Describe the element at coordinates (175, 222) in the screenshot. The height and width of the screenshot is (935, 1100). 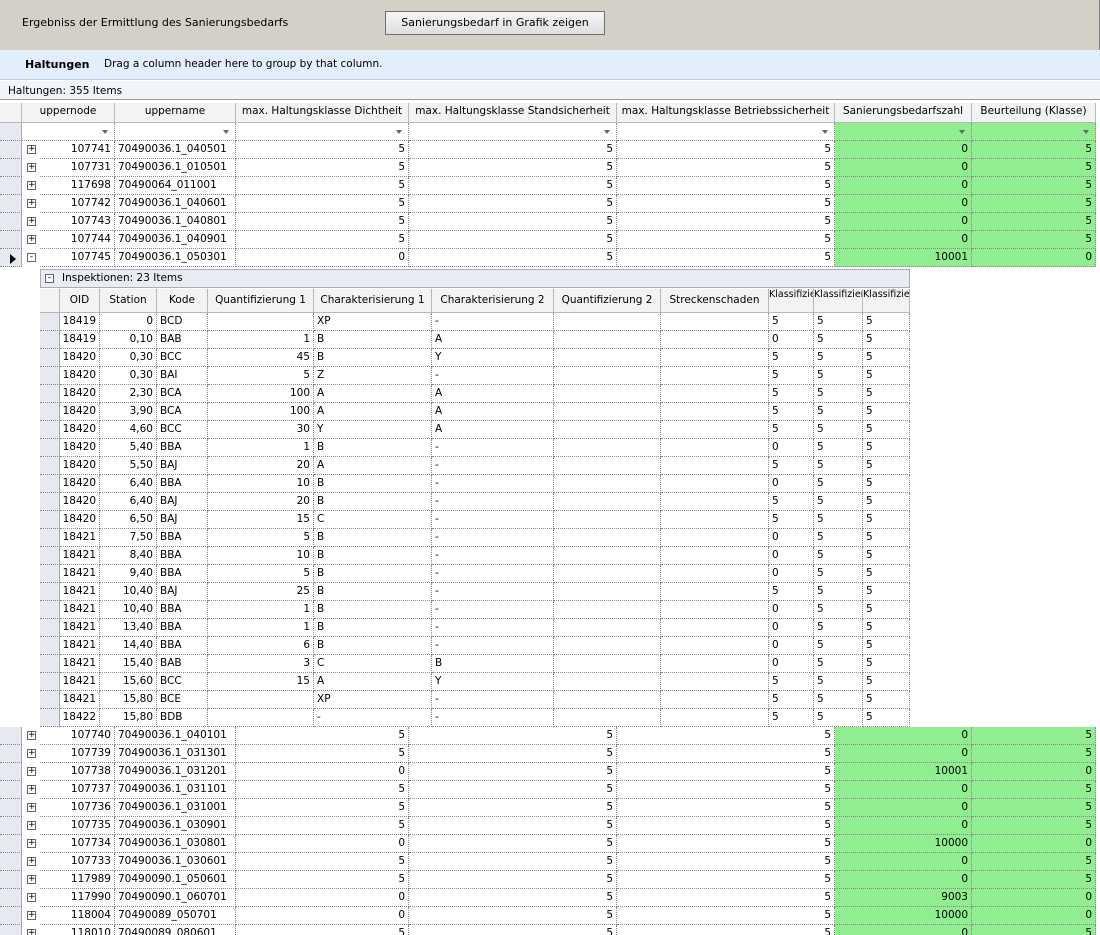
I see `grid-cell: 70490036.1_040801` at that location.